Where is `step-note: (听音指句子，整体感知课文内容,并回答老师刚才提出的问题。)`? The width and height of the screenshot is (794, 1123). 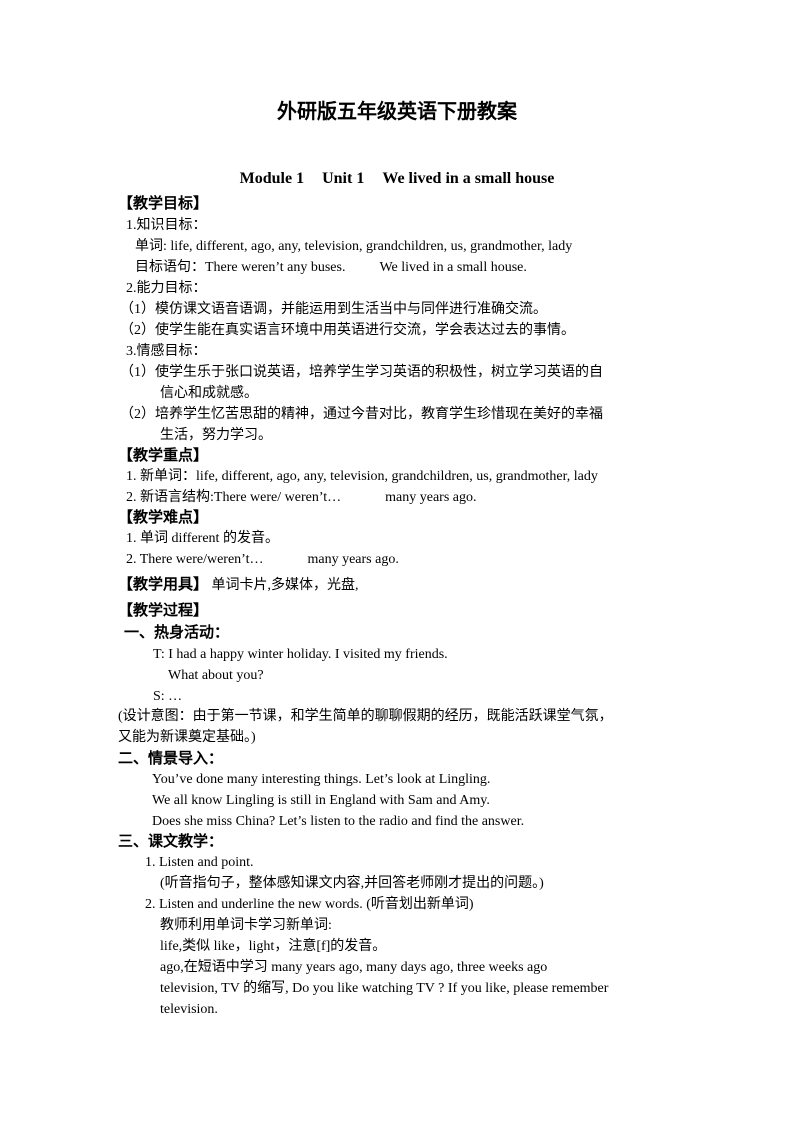
step-note: (听音指句子，整体感知课文内容,并回答老师刚才提出的问题。) is located at coordinates (352, 883).